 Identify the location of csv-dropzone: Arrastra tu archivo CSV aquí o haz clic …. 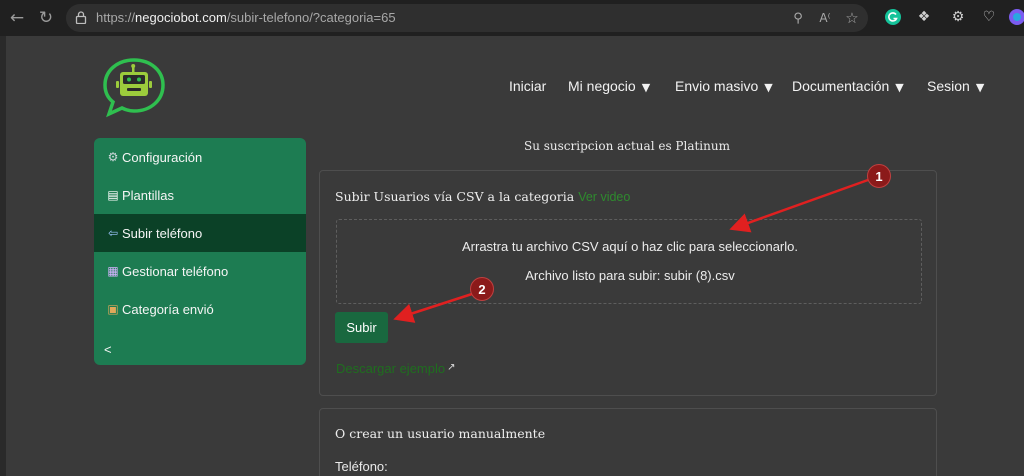
(629, 261).